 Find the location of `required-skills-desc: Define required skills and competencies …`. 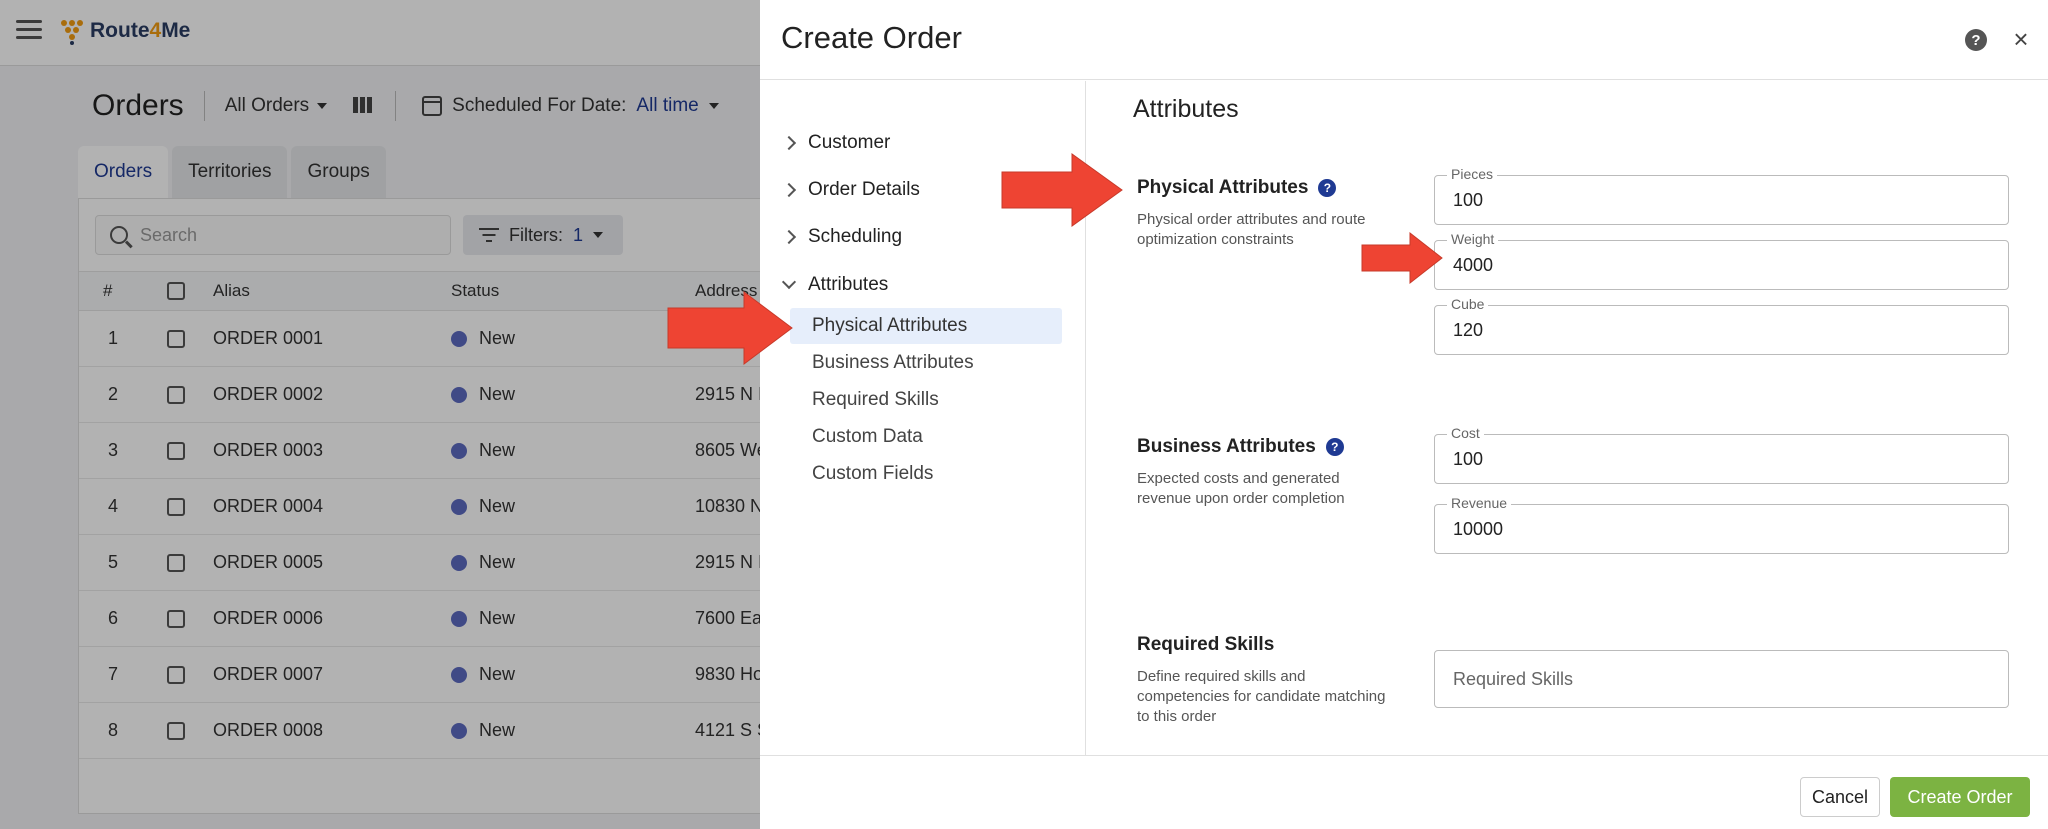

required-skills-desc: Define required skills and competencies … is located at coordinates (1261, 696).